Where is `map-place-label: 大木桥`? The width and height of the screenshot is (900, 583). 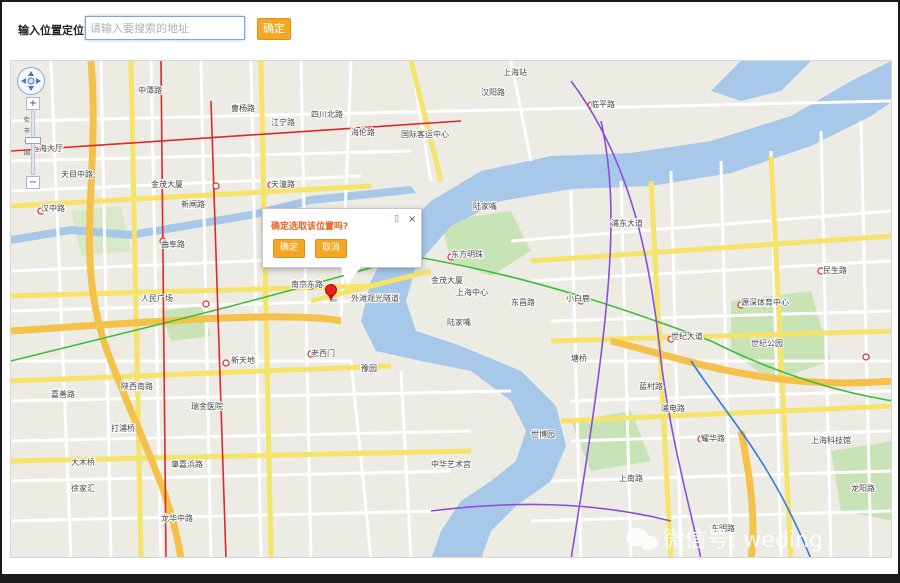 map-place-label: 大木桥 is located at coordinates (83, 462).